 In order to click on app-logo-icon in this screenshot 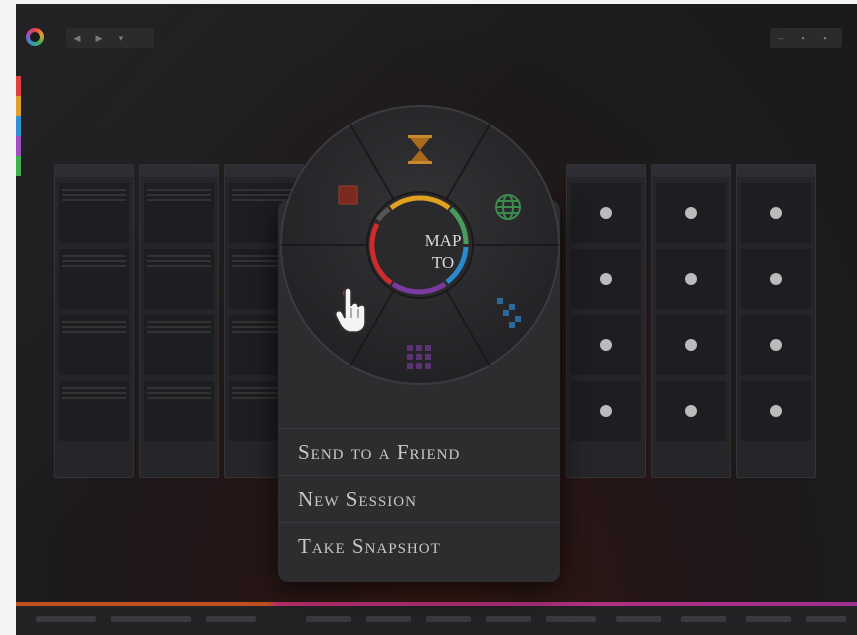, I will do `click(35, 37)`.